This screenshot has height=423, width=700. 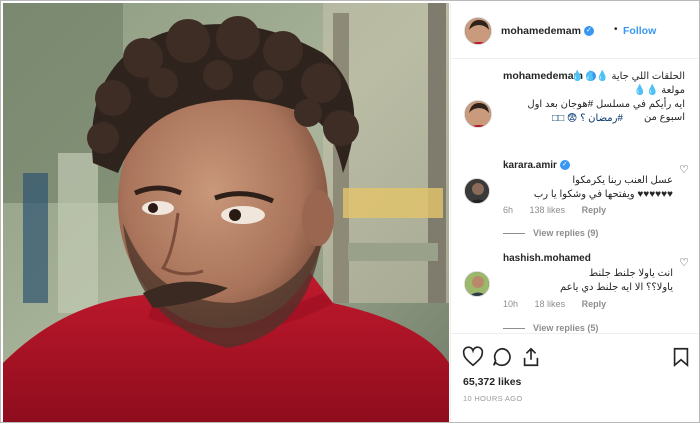 What do you see at coordinates (565, 328) in the screenshot?
I see `view-replies-label: View replies (5)` at bounding box center [565, 328].